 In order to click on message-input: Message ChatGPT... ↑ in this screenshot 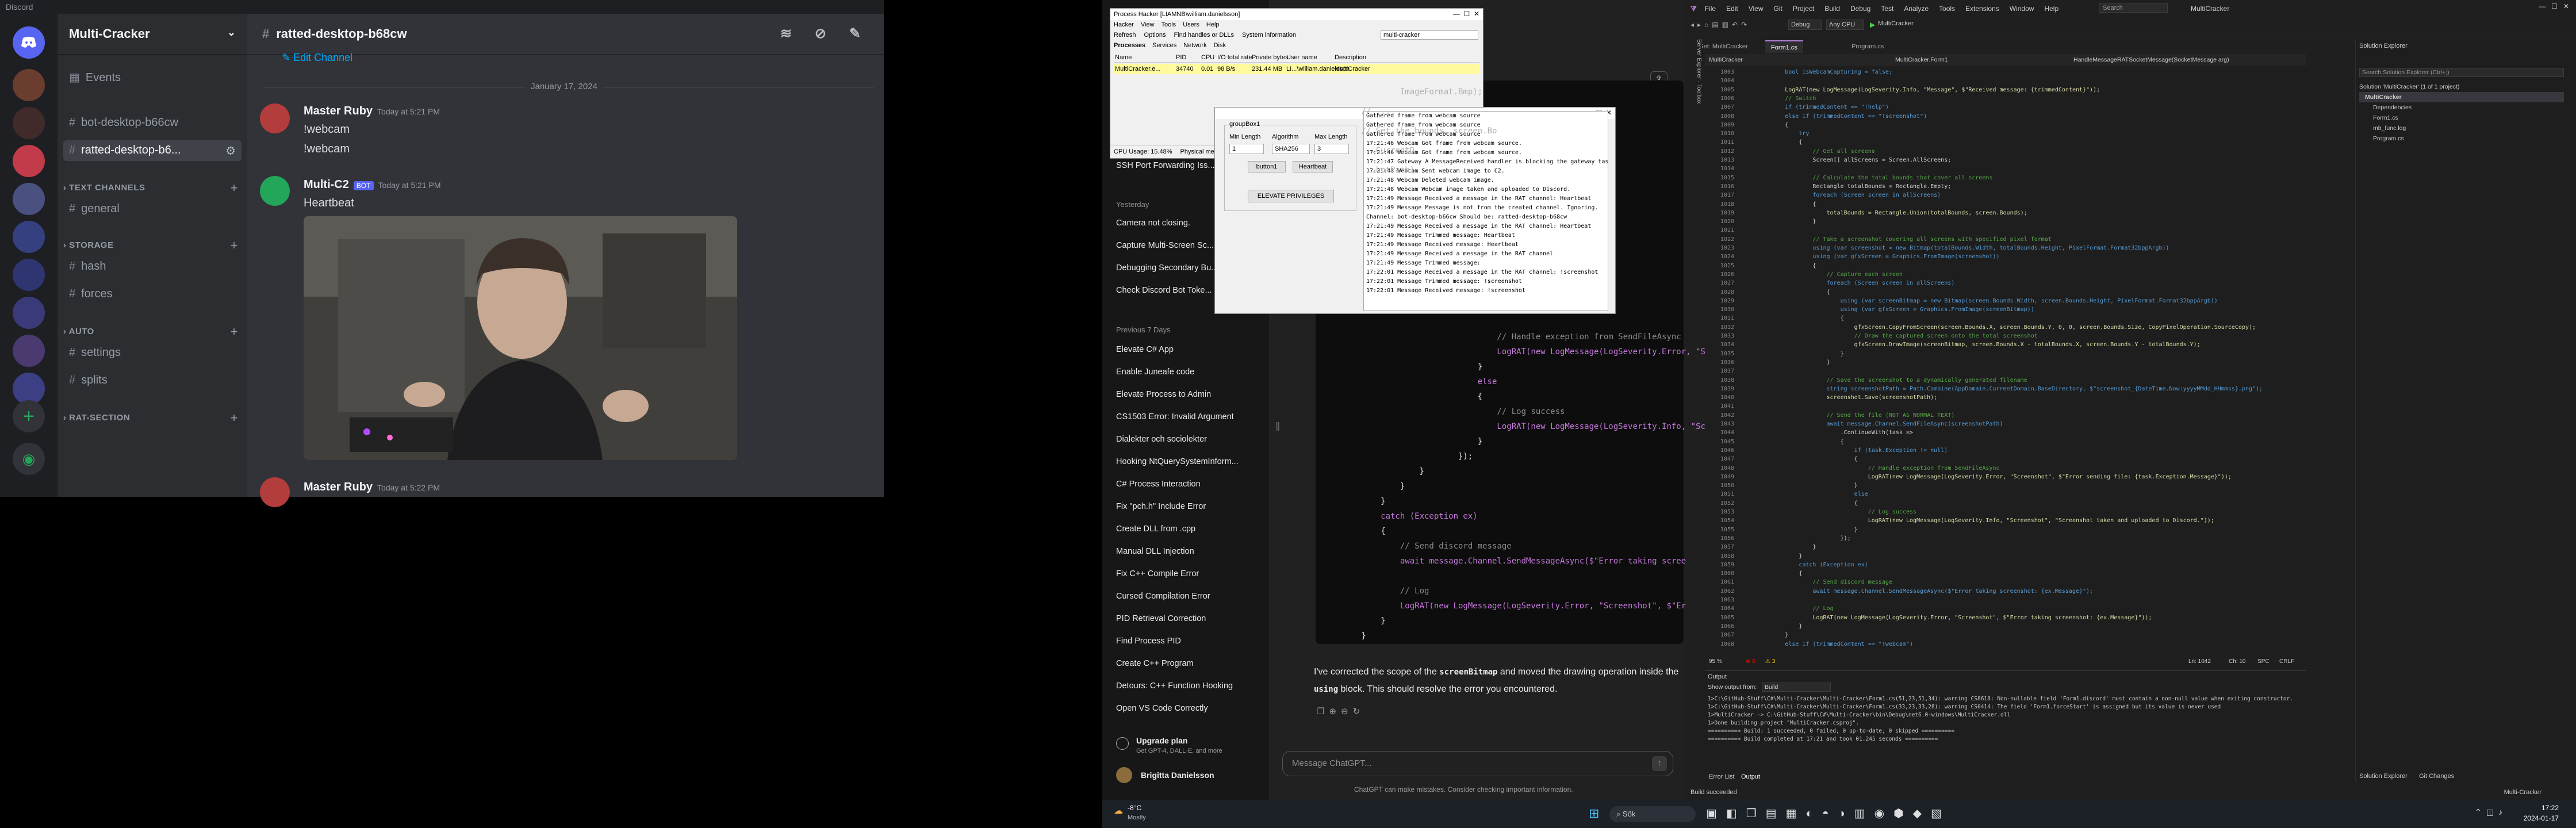, I will do `click(1477, 763)`.